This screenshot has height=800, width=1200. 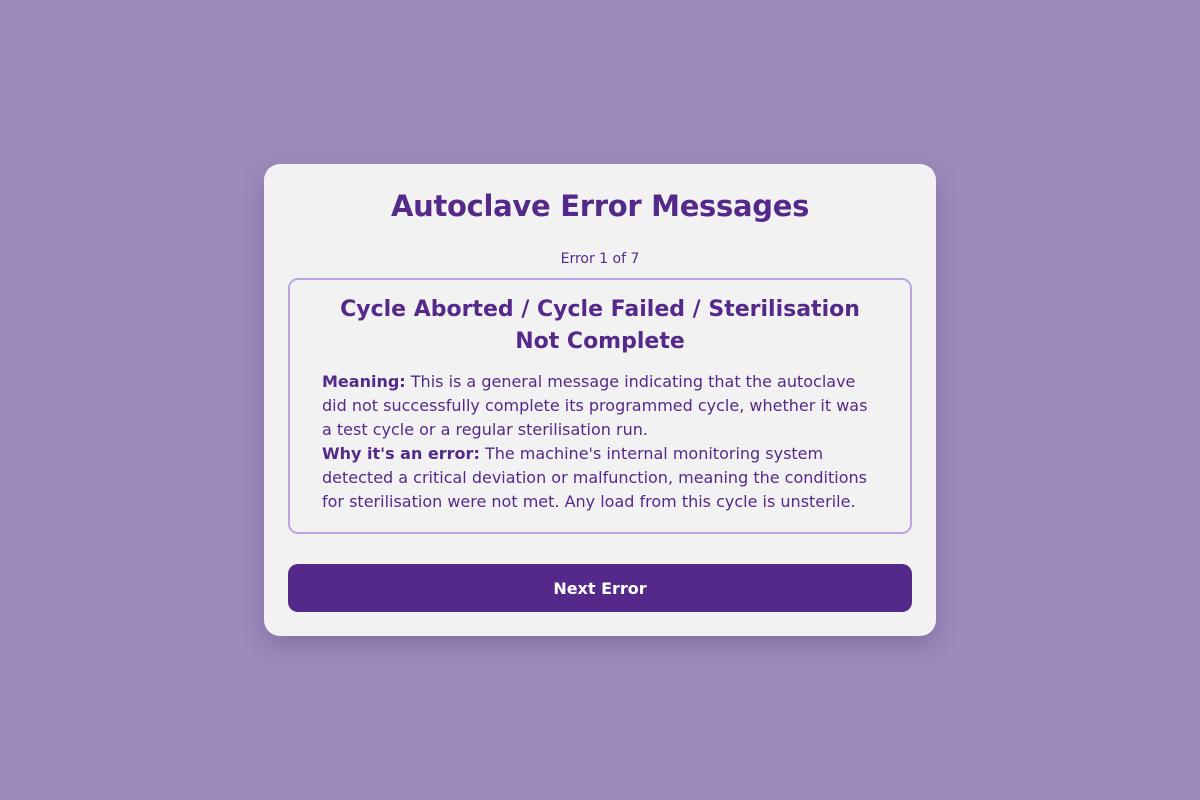 What do you see at coordinates (600, 259) in the screenshot?
I see `error-counter: Error 1 of 7` at bounding box center [600, 259].